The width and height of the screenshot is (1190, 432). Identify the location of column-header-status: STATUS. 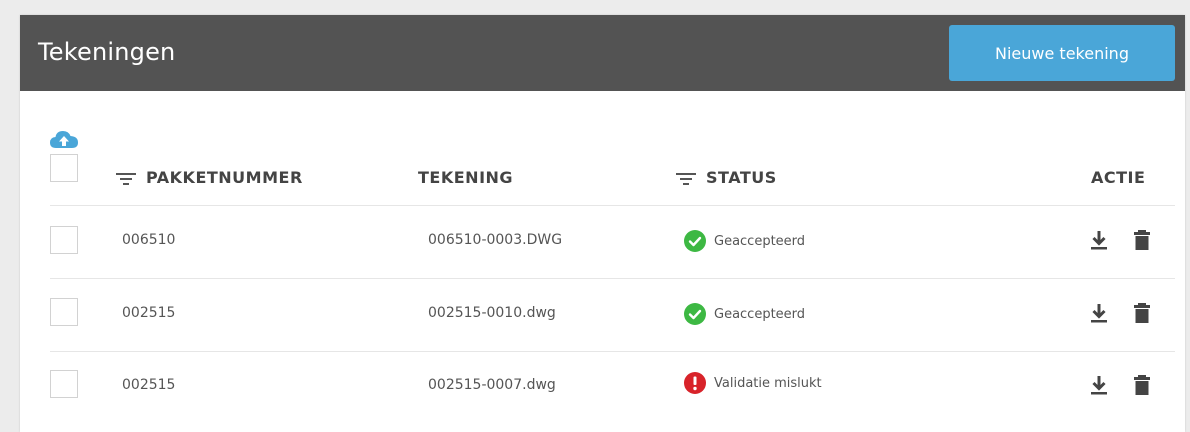
(726, 177).